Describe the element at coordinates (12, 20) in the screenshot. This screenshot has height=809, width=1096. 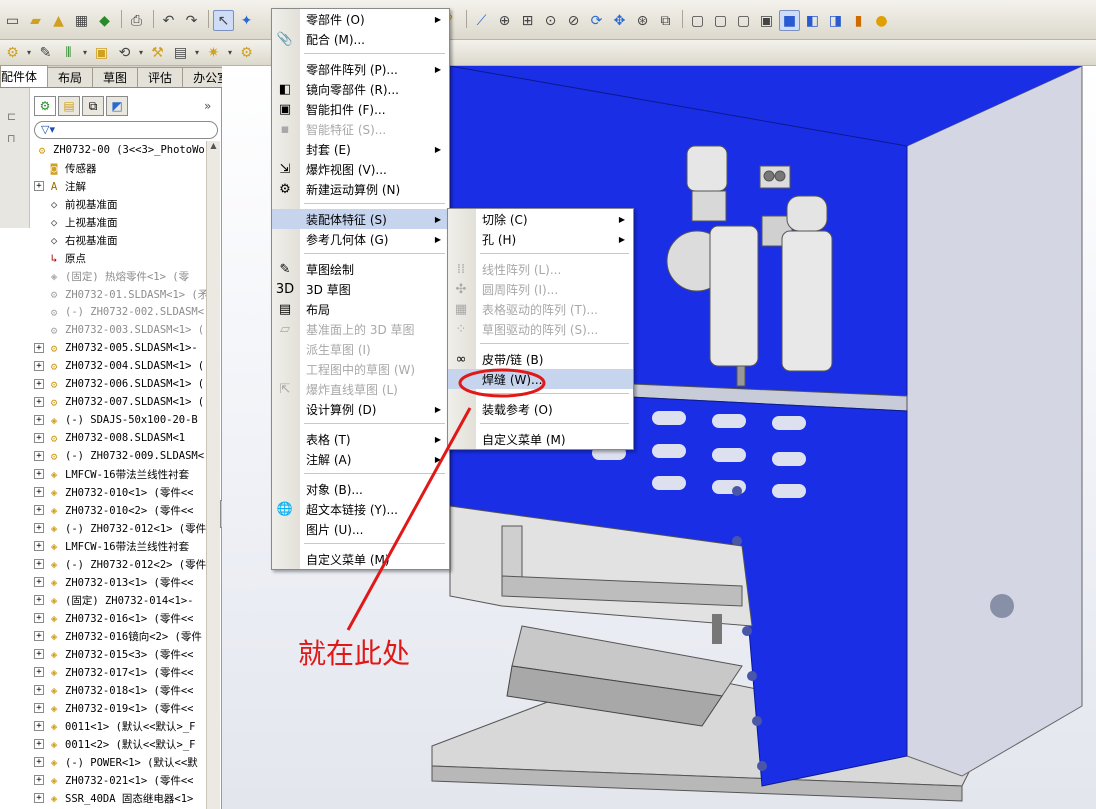
I see `new-icon: ▭` at that location.